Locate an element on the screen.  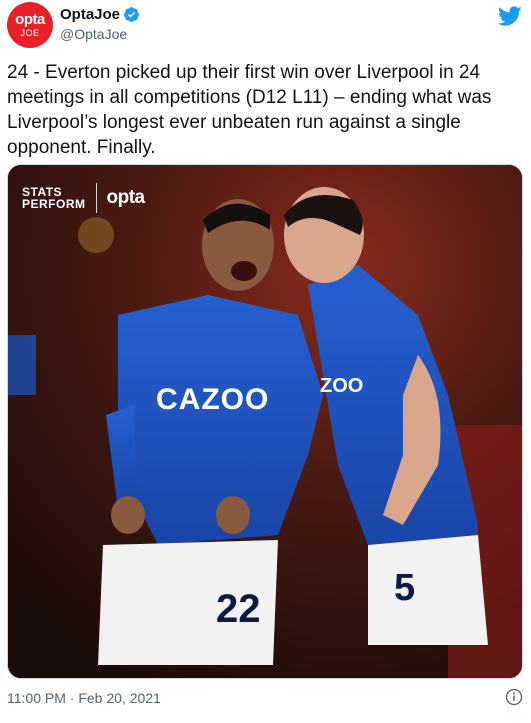
stats-perform-opta-logo: STATS PERFORM opta is located at coordinates (83, 198).